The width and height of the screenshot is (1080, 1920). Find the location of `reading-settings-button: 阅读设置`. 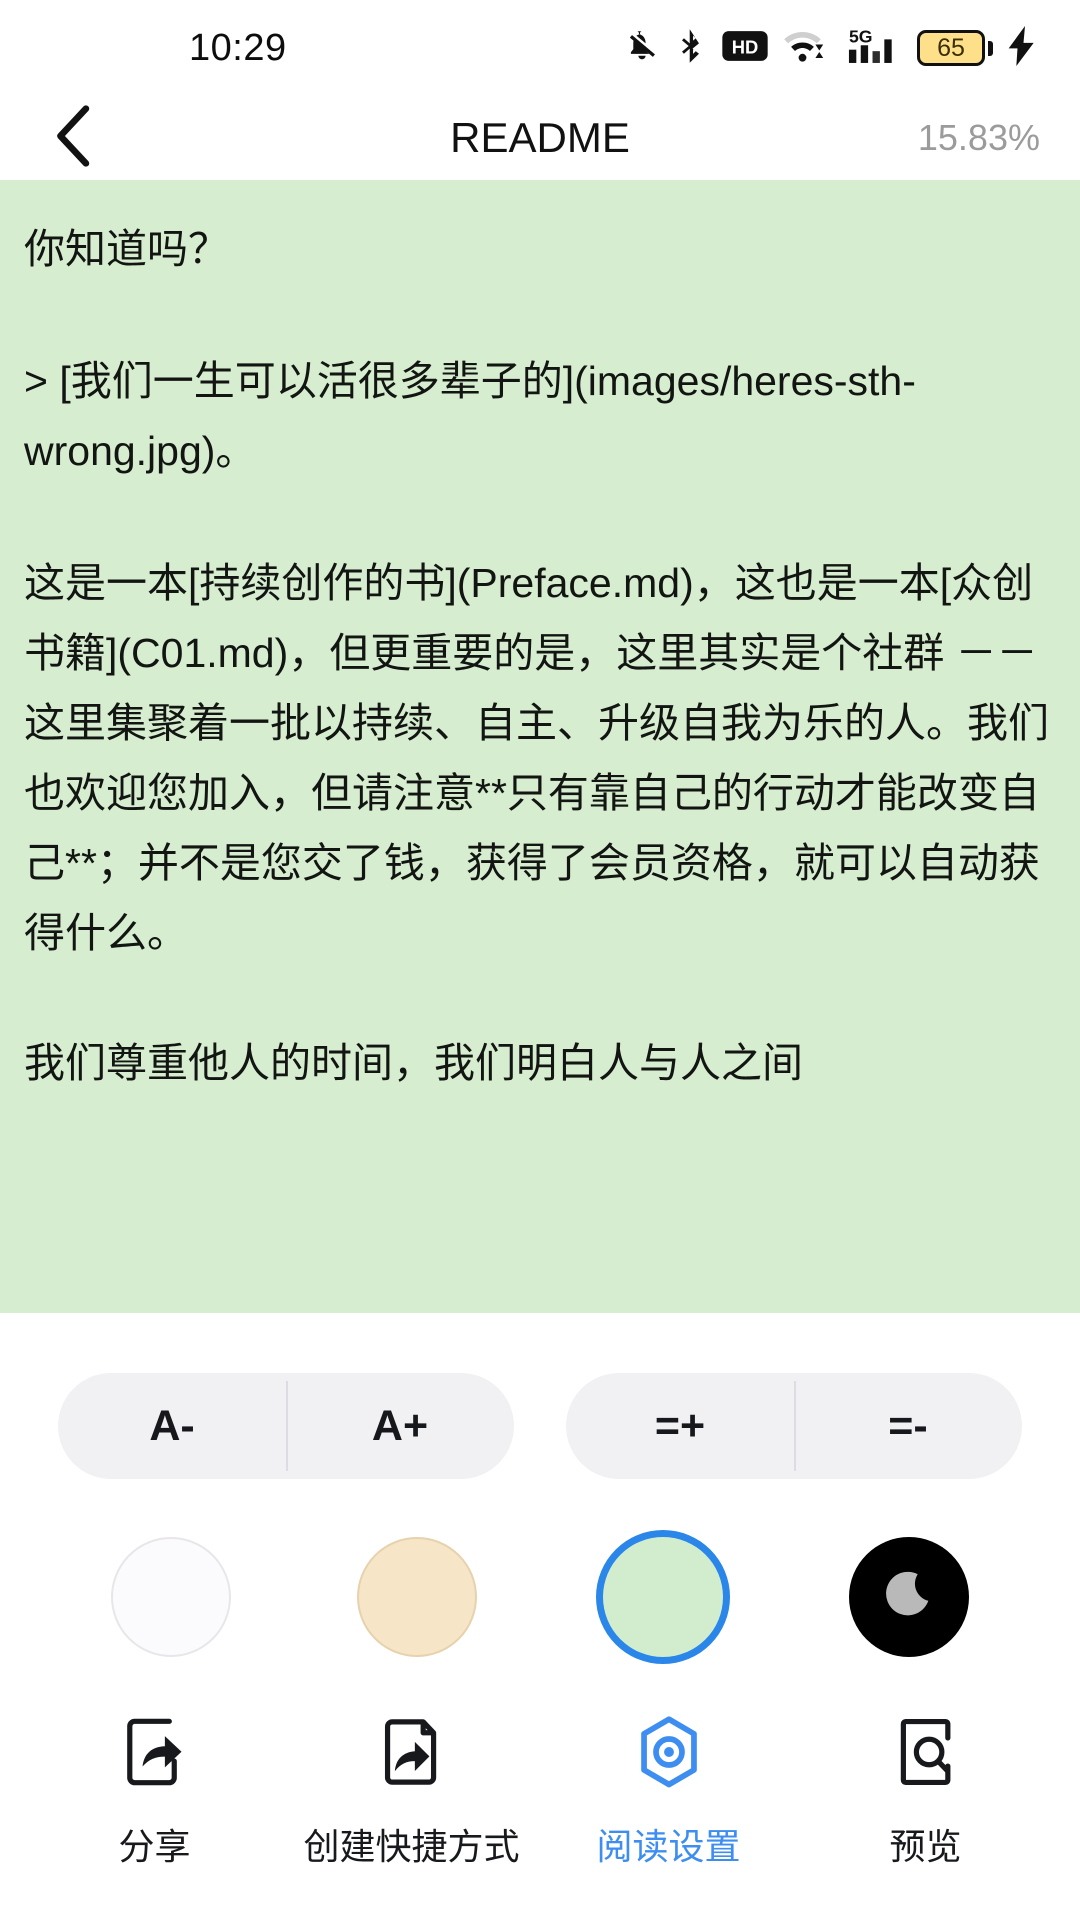

reading-settings-button: 阅读设置 is located at coordinates (668, 1791).